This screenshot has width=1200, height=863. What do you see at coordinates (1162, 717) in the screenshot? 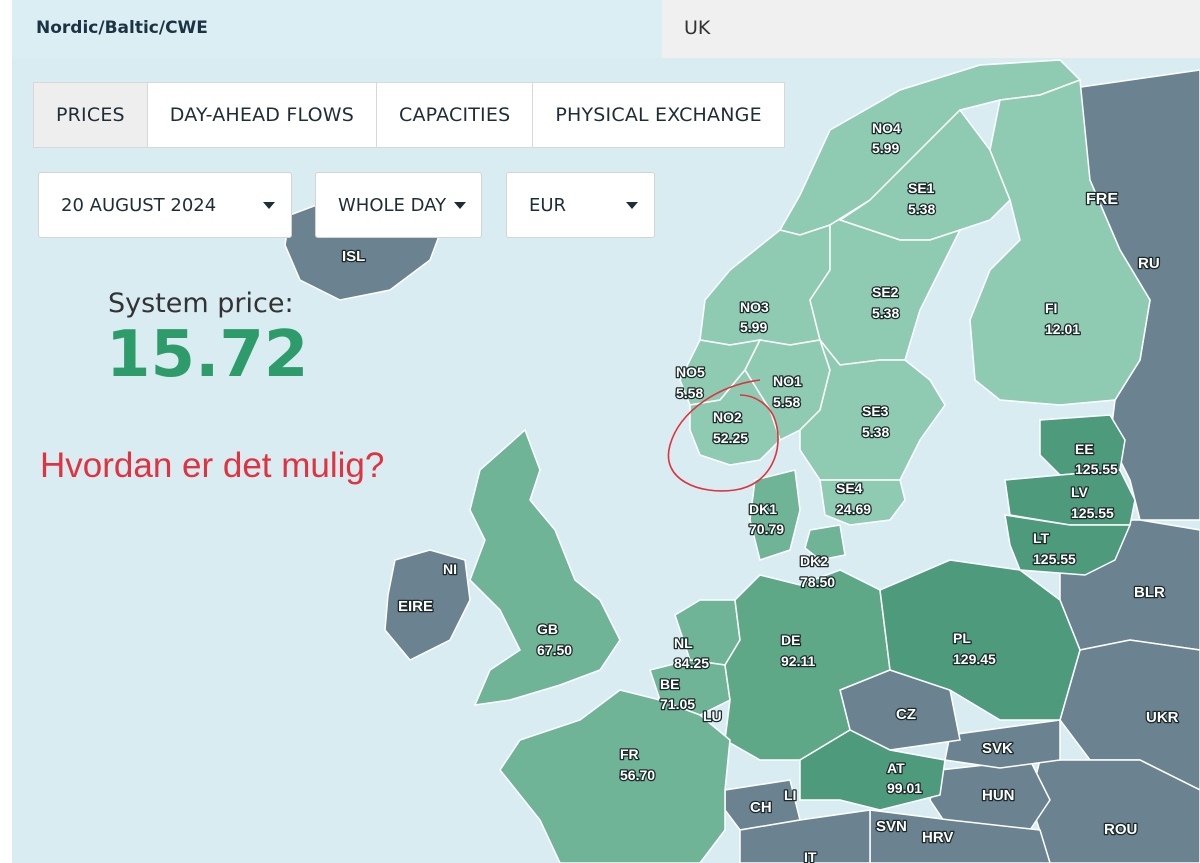
I see `label-ukr: UKR` at bounding box center [1162, 717].